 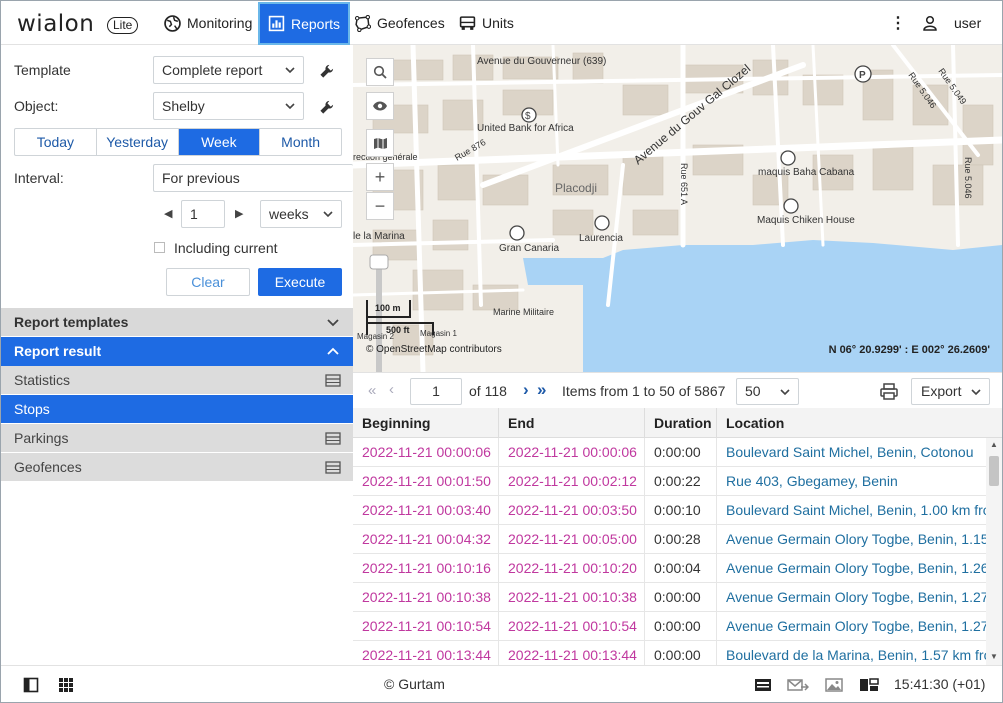 I want to click on column-header-duration: Duration, so click(x=681, y=423).